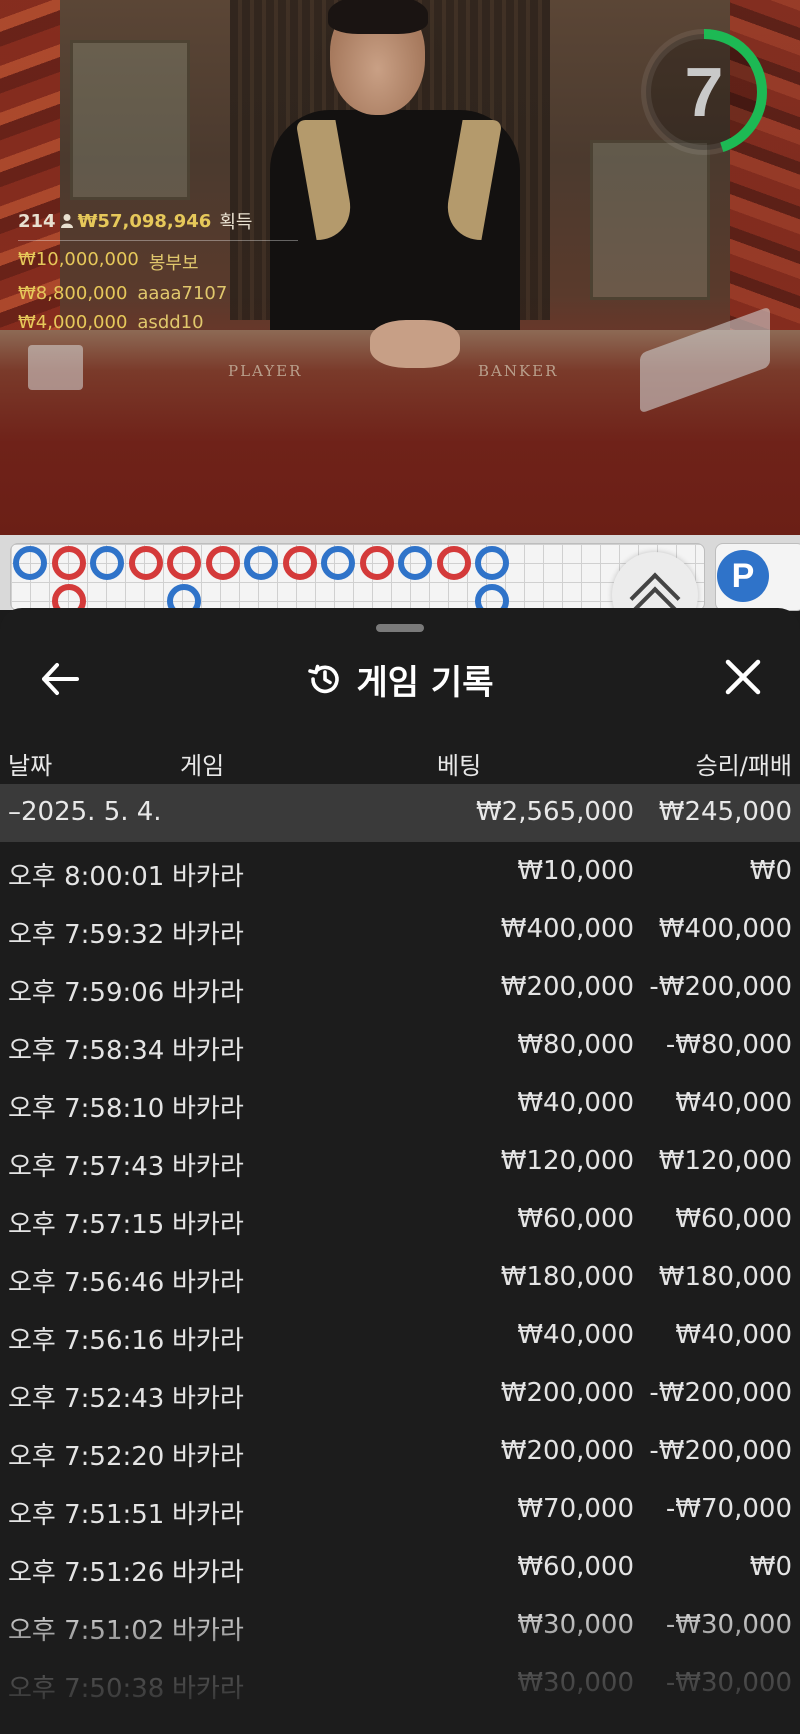  I want to click on row-result: ₩120,000, so click(725, 1161).